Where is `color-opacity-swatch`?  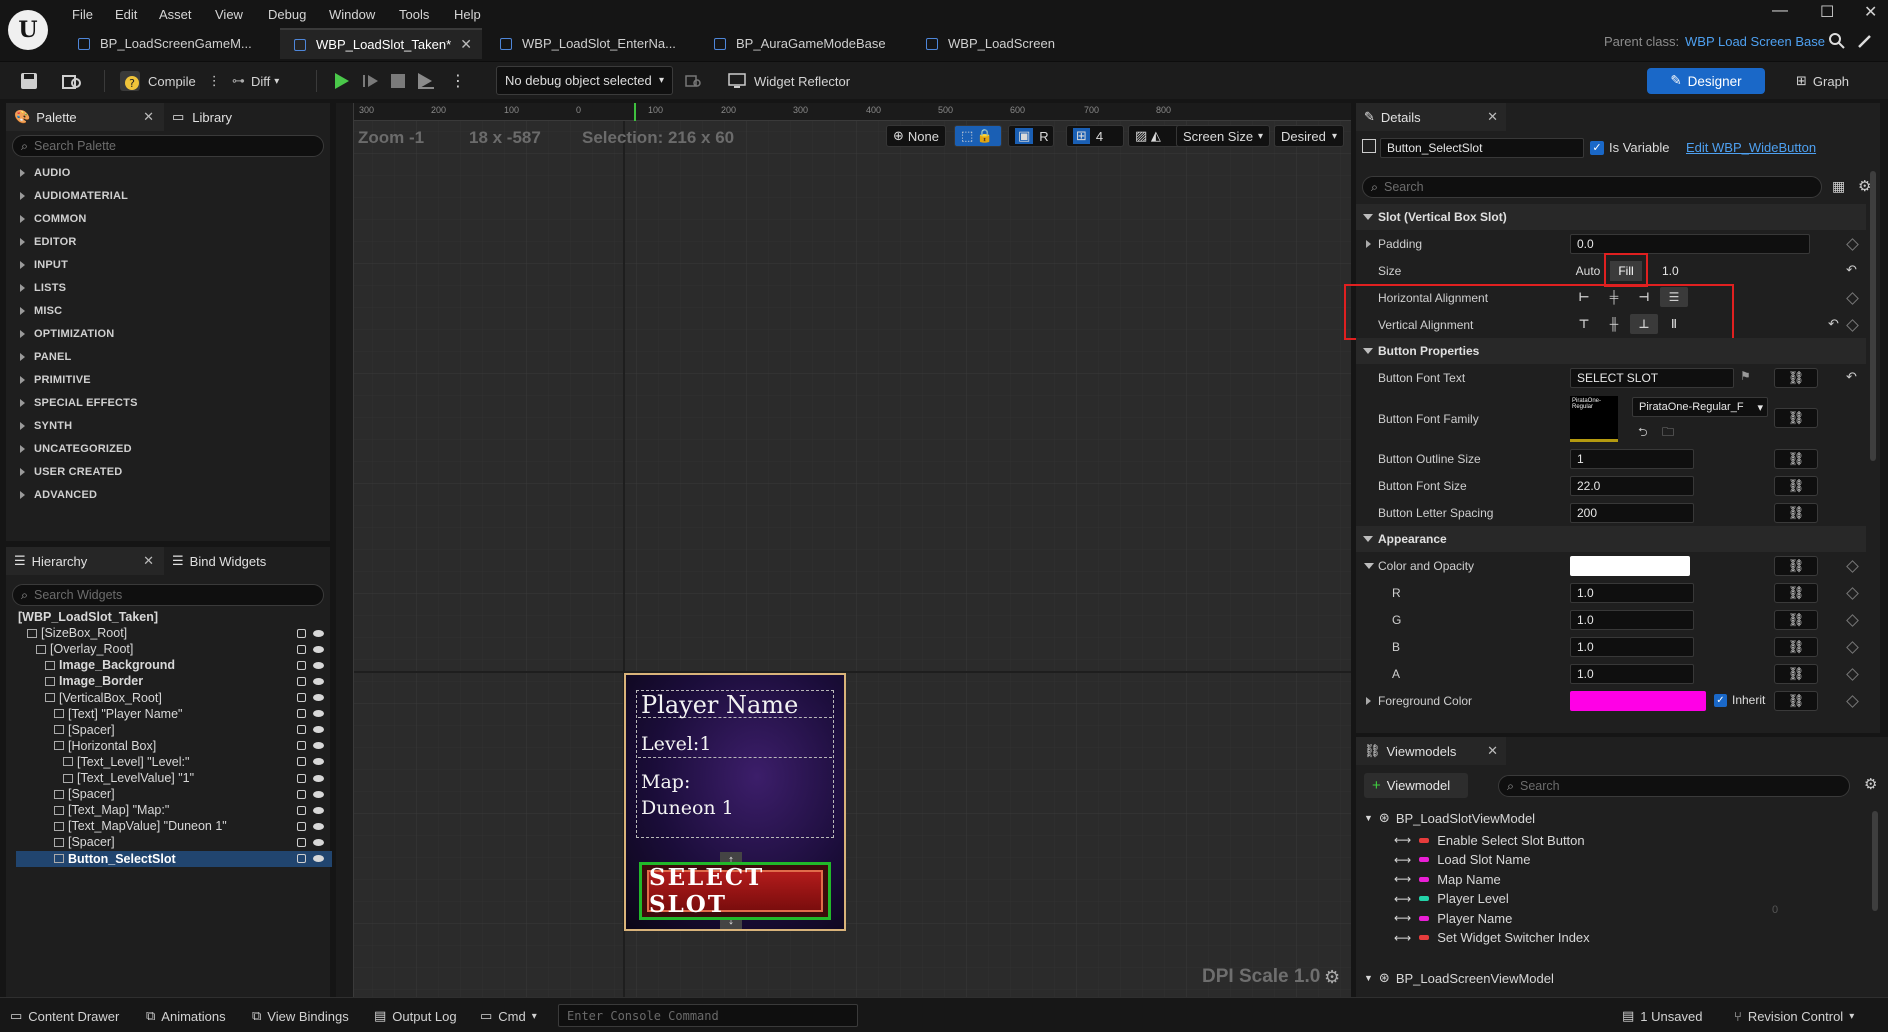 color-opacity-swatch is located at coordinates (1630, 566).